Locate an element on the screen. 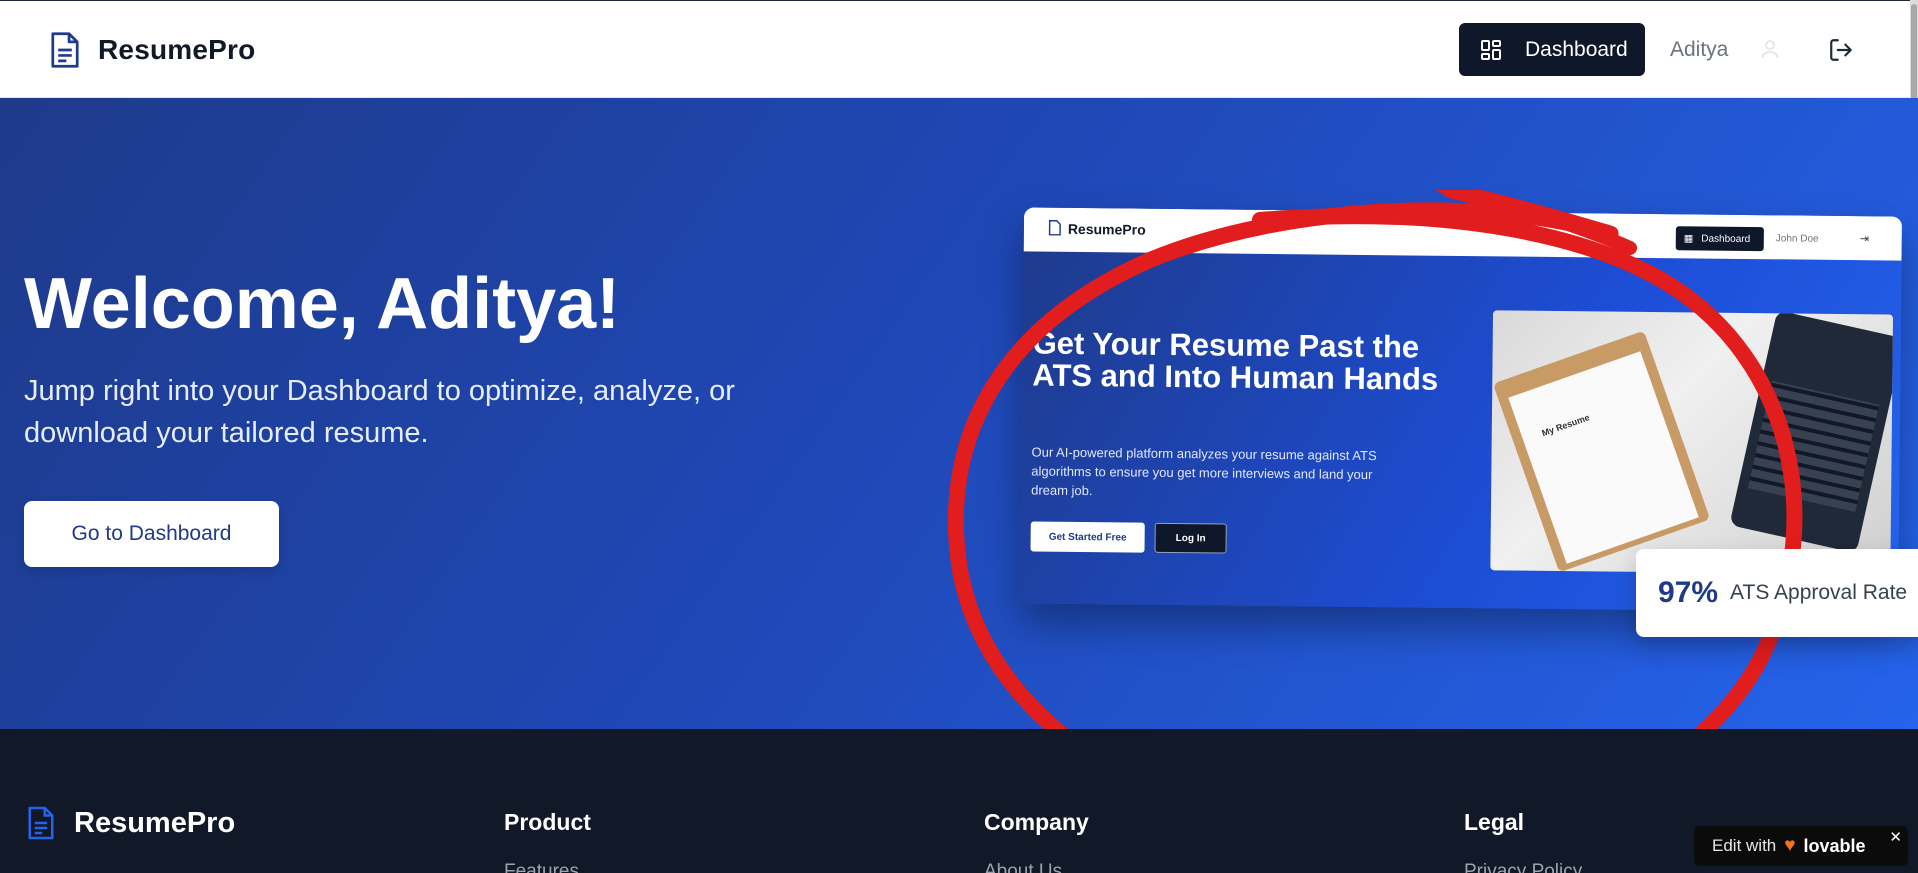 The height and width of the screenshot is (873, 1918). dashboard-button: Dashboard is located at coordinates (1552, 49).